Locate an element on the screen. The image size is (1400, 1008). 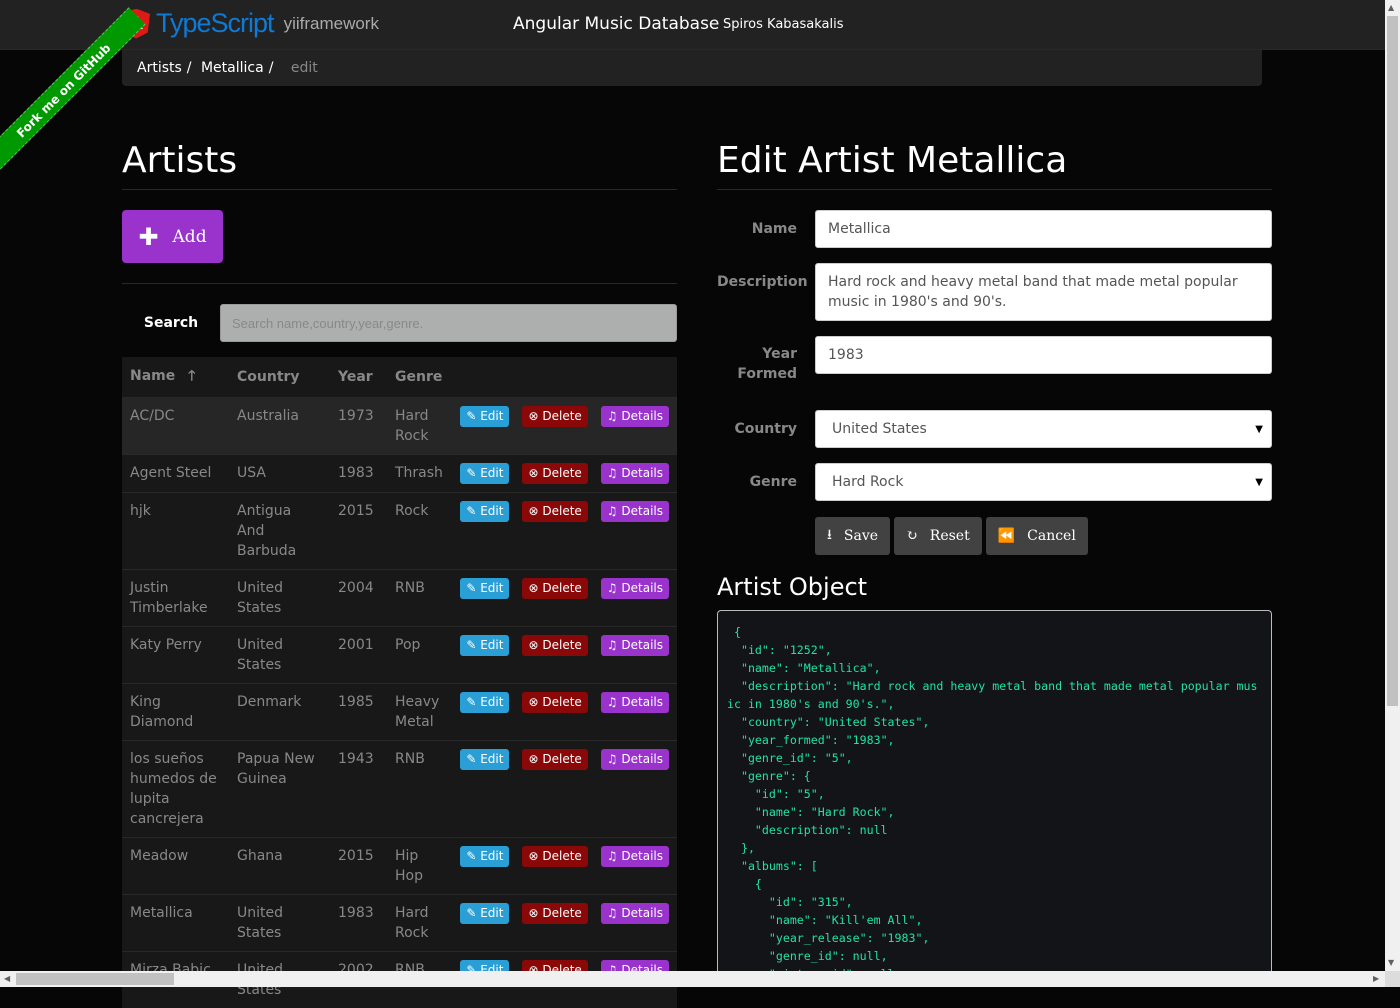
cancel-button: ⏪Cancel is located at coordinates (1037, 536).